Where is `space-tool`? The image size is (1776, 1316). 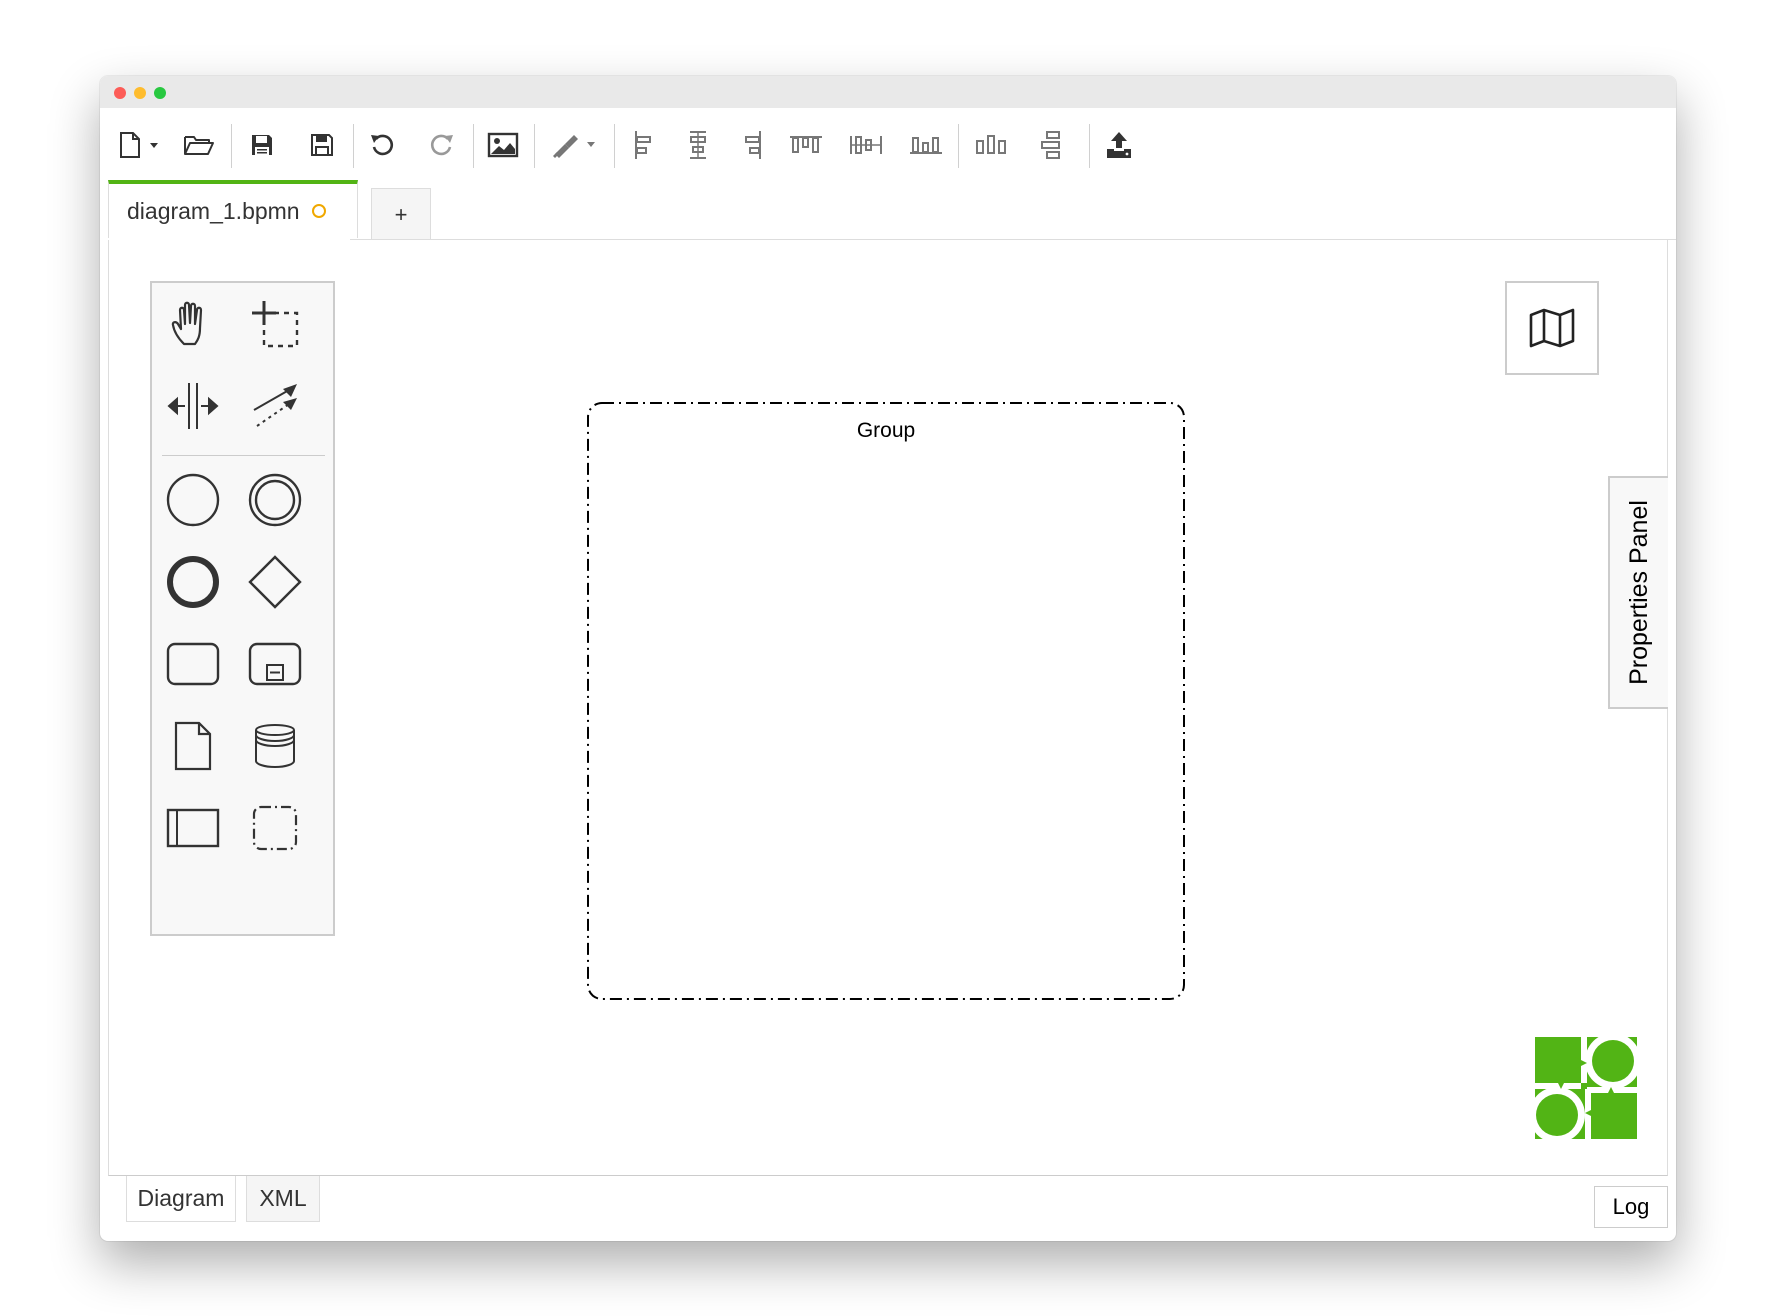
space-tool is located at coordinates (193, 406).